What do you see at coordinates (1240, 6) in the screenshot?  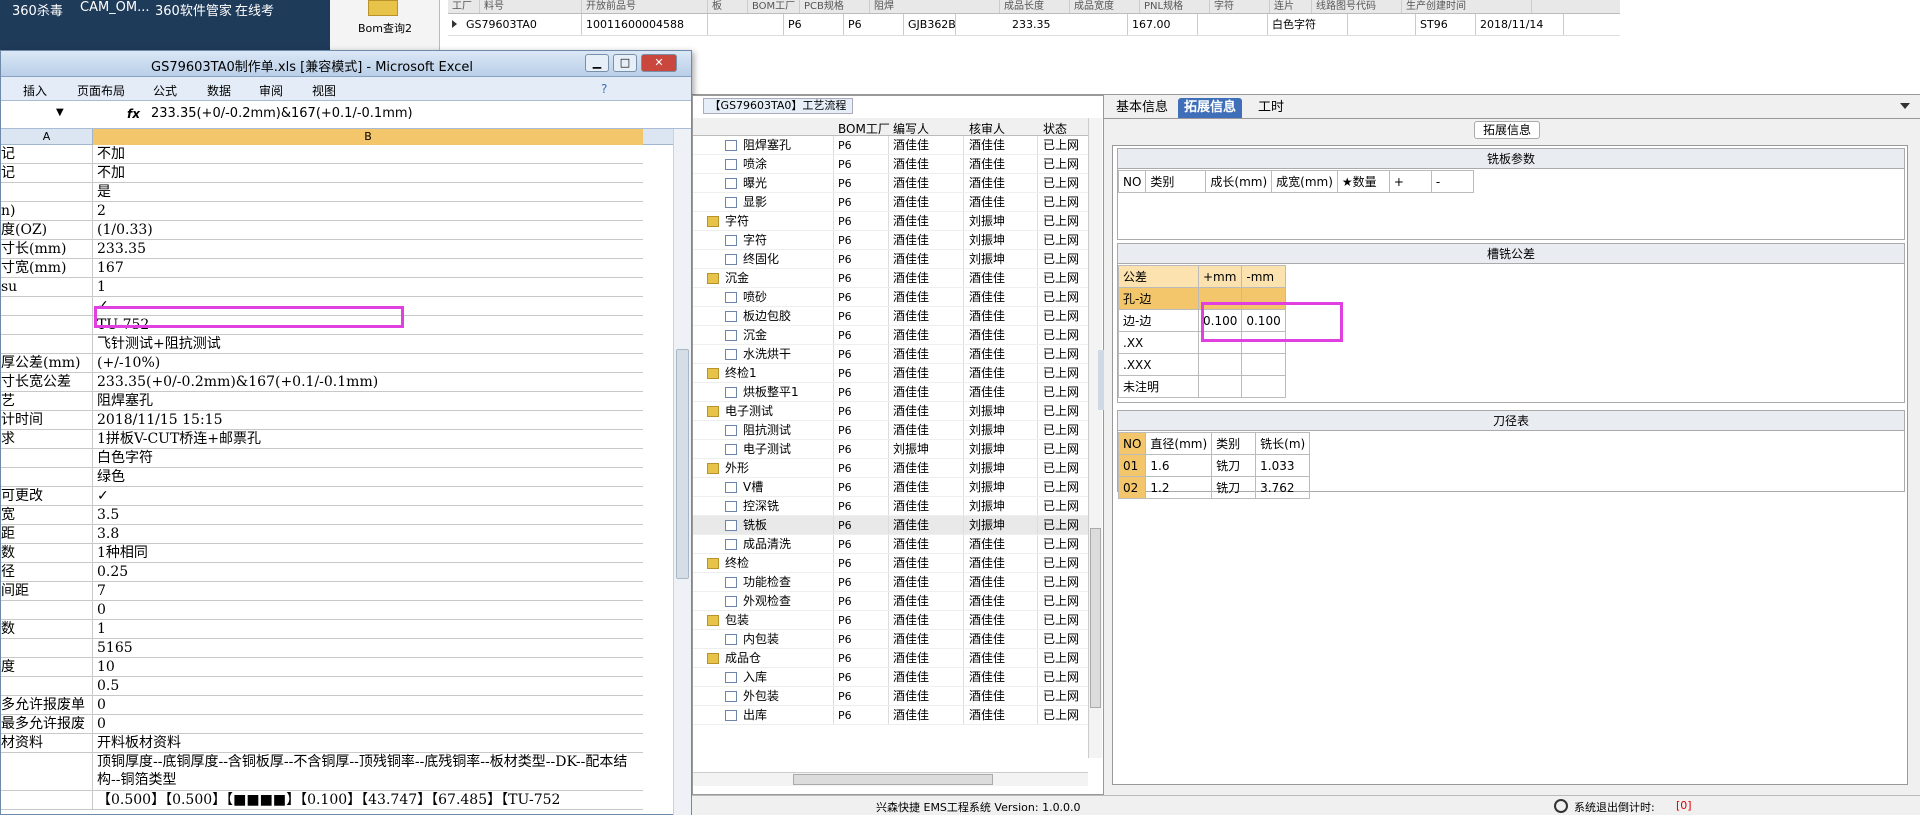 I see `grid-col-header: 字符` at bounding box center [1240, 6].